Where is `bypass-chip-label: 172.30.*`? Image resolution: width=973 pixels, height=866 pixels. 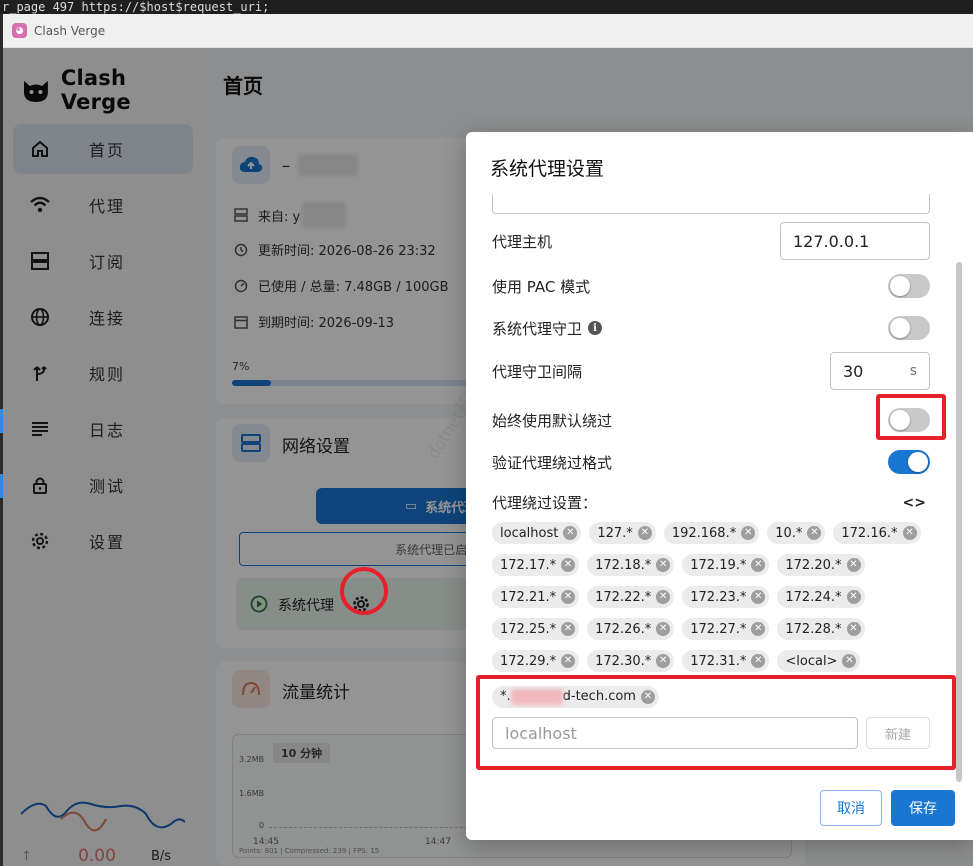
bypass-chip-label: 172.30.* is located at coordinates (623, 661).